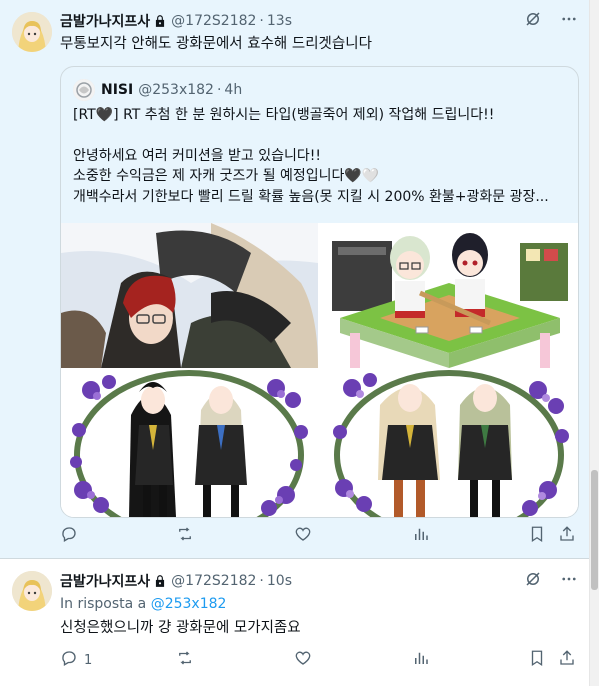 This screenshot has width=599, height=686. What do you see at coordinates (594, 530) in the screenshot?
I see `scrollbar-thumb` at bounding box center [594, 530].